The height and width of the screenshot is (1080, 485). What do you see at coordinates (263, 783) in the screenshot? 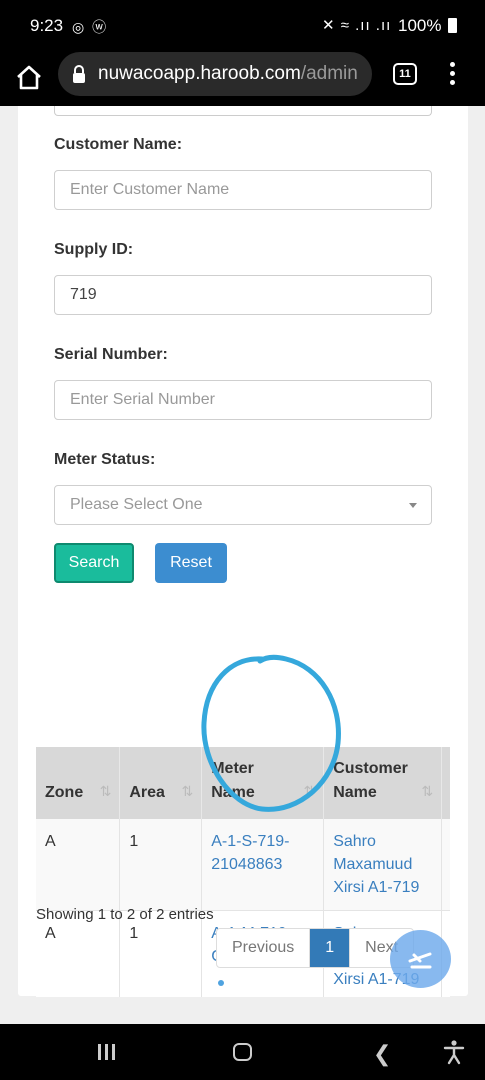
I see `column-header-meter-name: Meter Name ⇅` at bounding box center [263, 783].